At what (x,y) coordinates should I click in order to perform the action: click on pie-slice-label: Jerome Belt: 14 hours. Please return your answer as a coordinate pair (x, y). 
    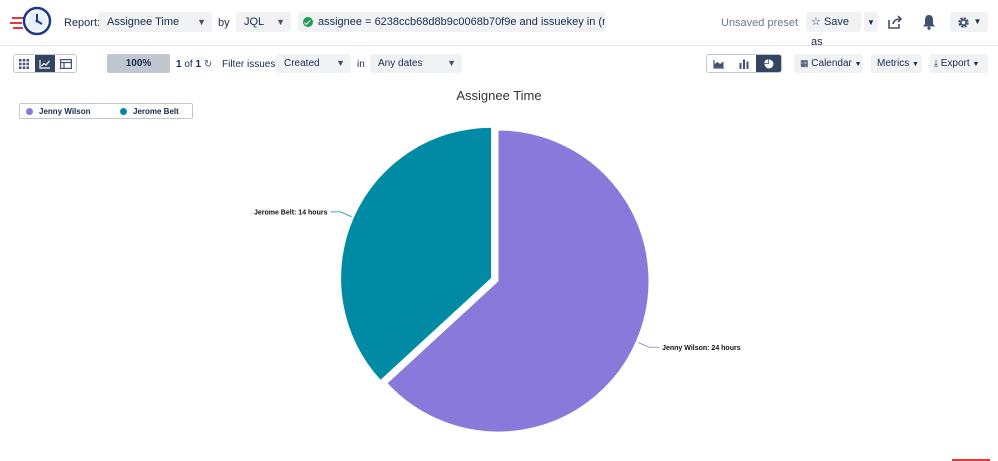
    Looking at the image, I should click on (291, 212).